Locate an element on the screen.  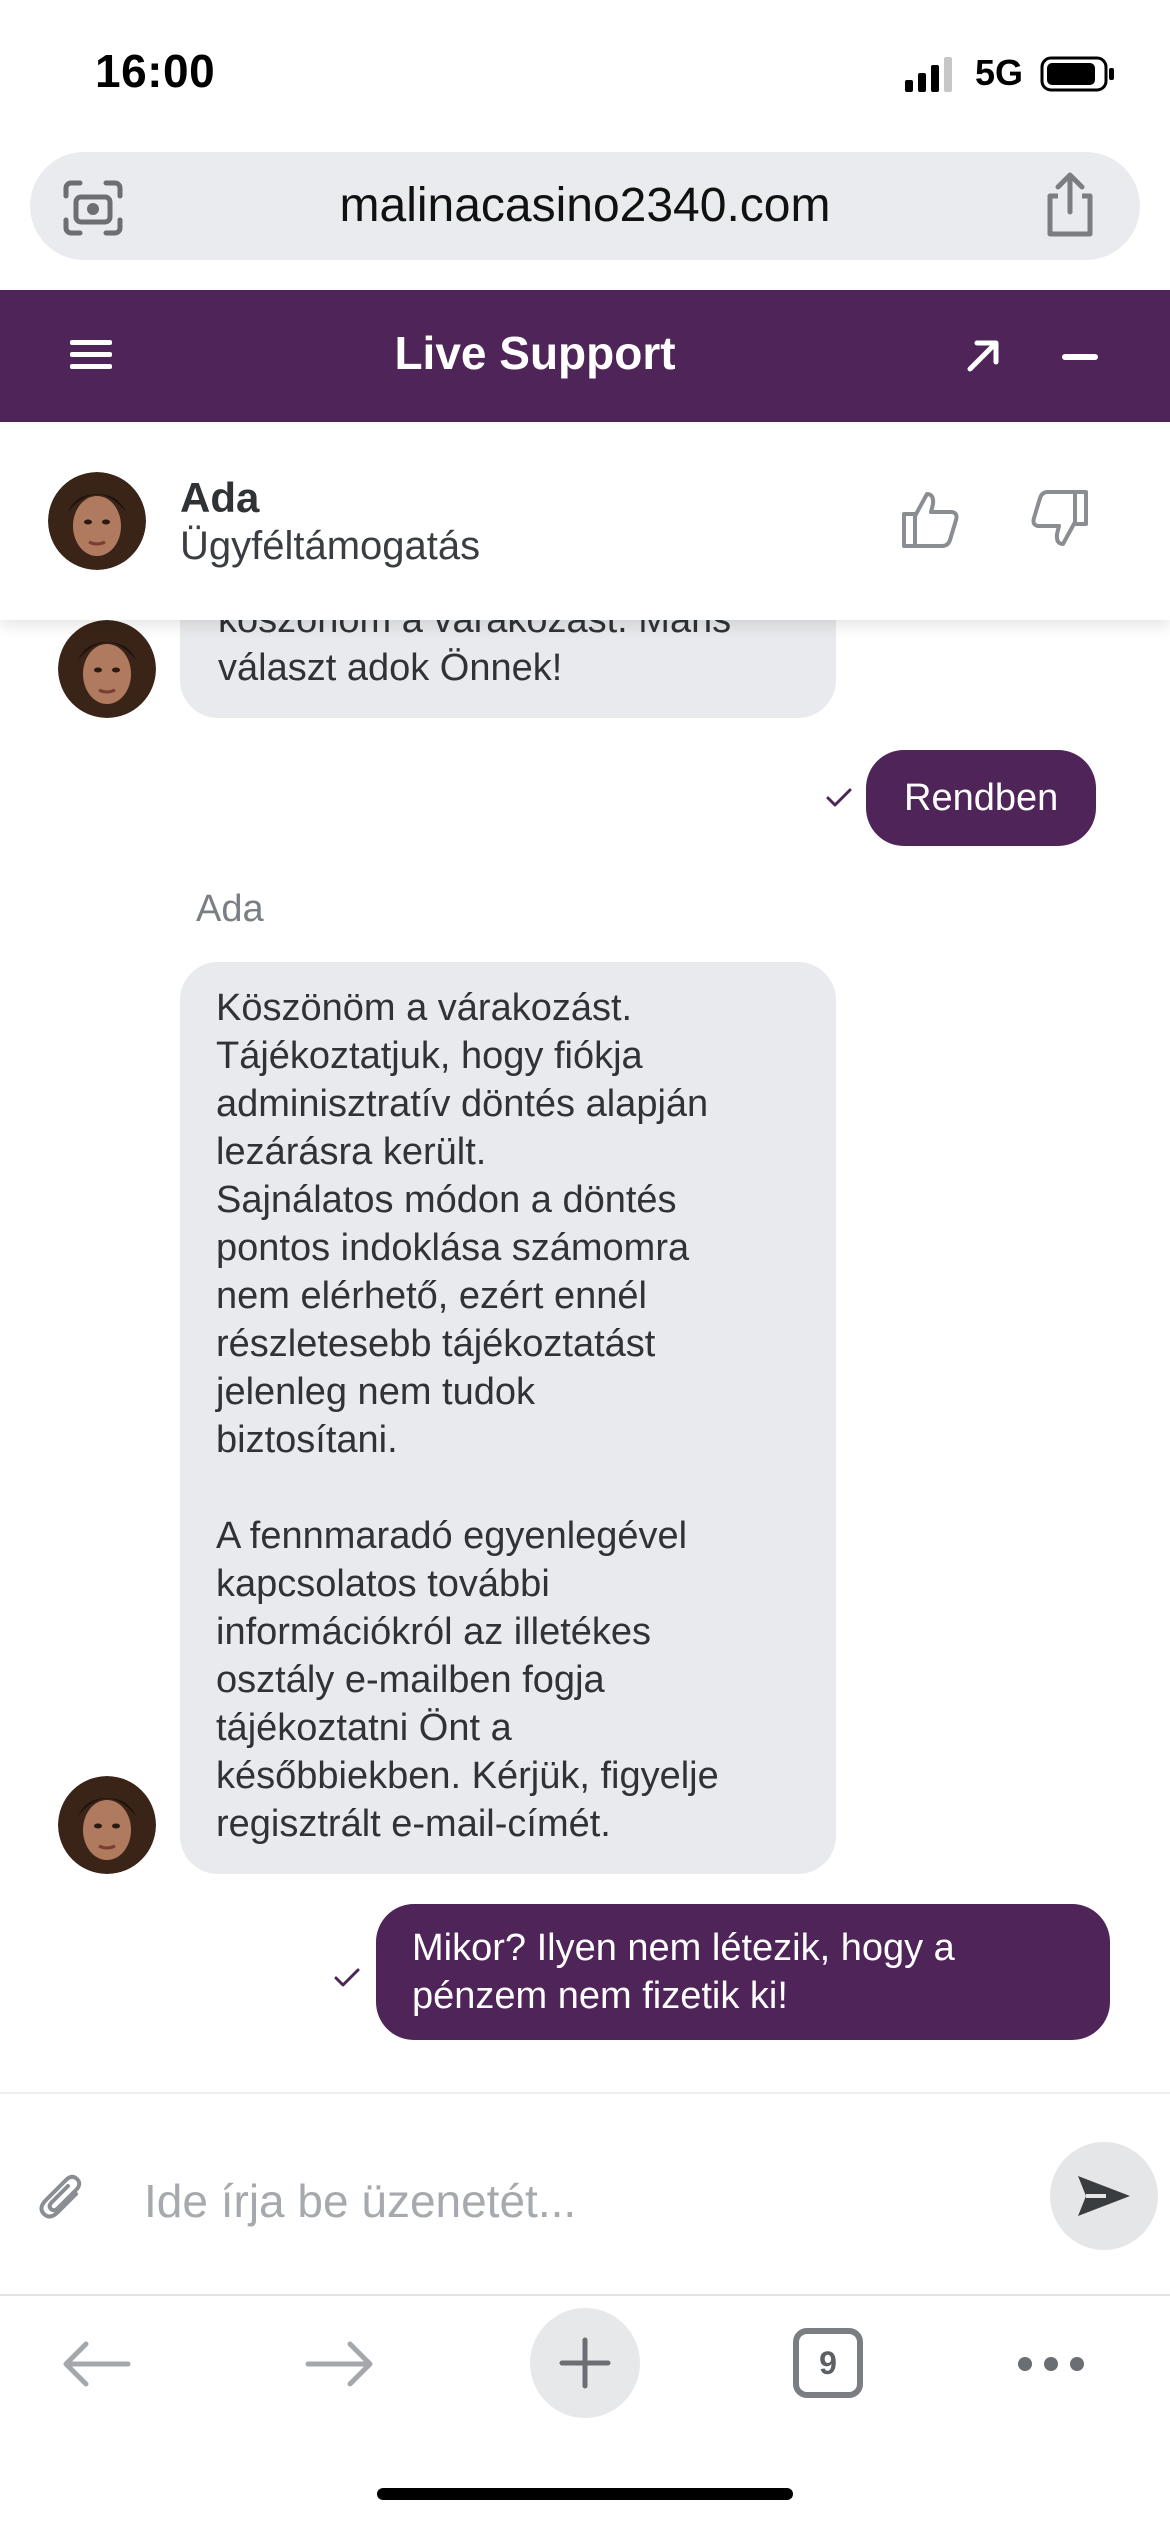
user-message: Rendben is located at coordinates (981, 798).